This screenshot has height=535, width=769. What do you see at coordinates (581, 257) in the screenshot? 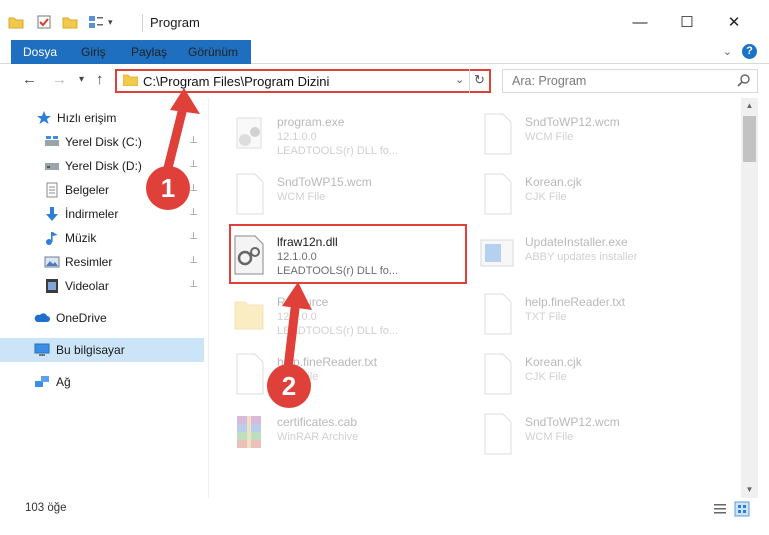
I see `file-description: ABBY updates installer` at bounding box center [581, 257].